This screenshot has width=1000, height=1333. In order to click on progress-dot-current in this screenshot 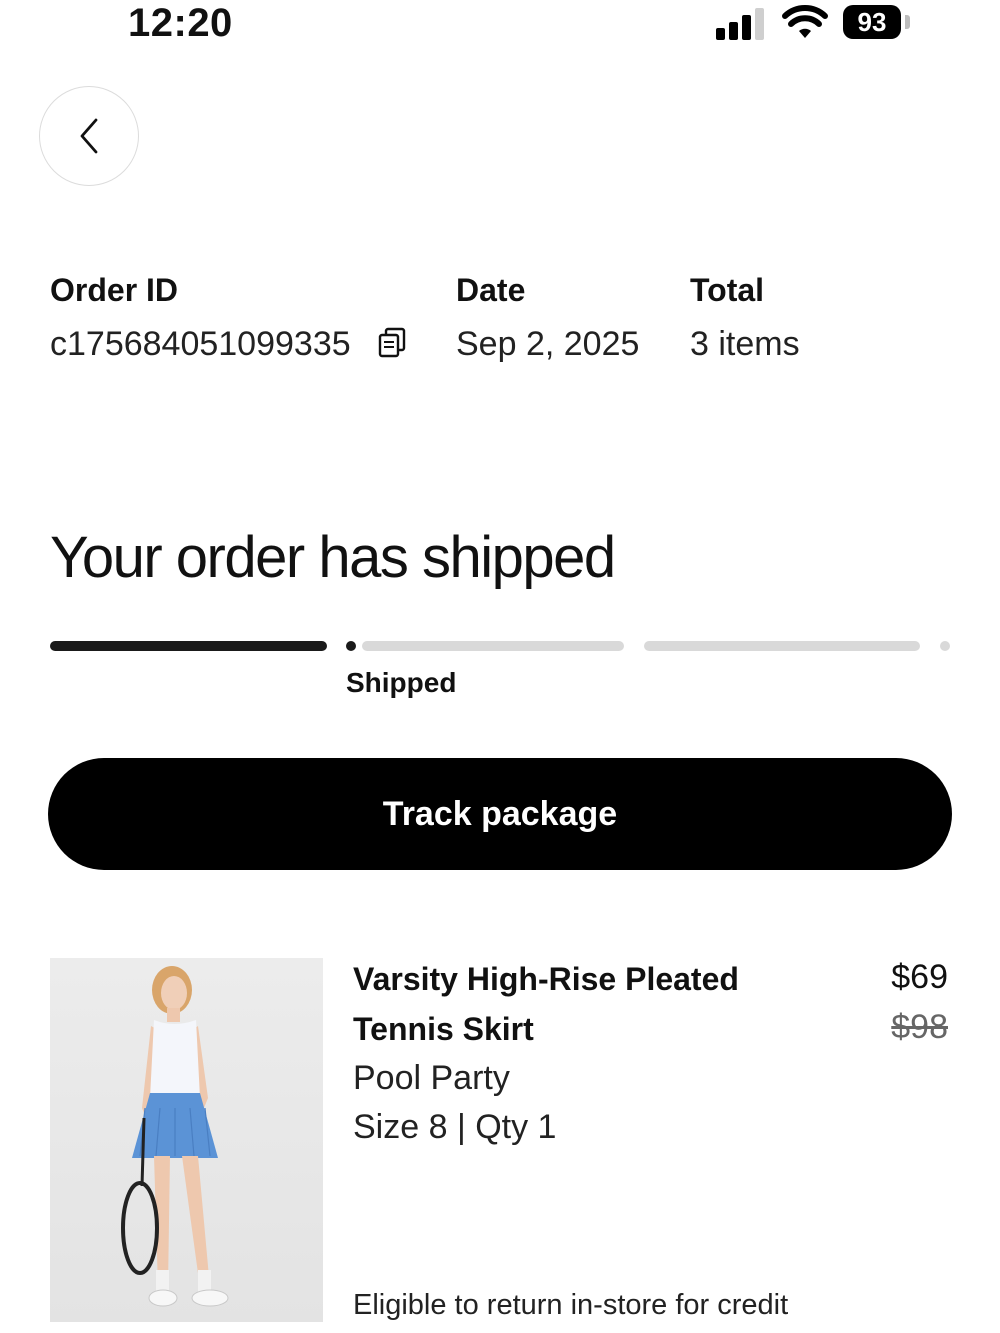, I will do `click(351, 646)`.